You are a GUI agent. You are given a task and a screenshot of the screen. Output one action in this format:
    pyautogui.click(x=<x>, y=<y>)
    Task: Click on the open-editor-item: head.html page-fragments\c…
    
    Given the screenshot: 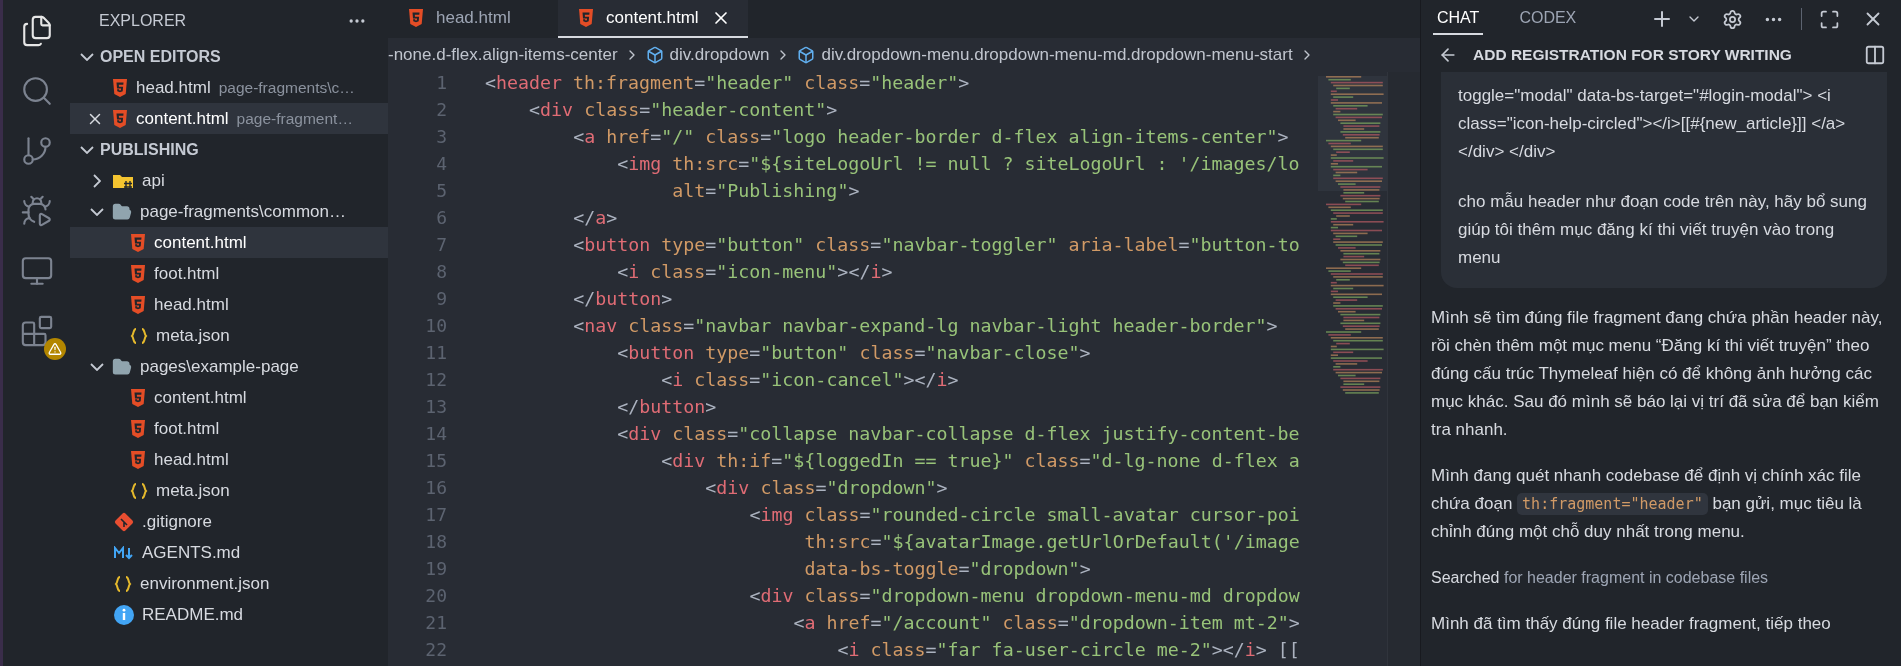 What is the action you would take?
    pyautogui.click(x=229, y=87)
    